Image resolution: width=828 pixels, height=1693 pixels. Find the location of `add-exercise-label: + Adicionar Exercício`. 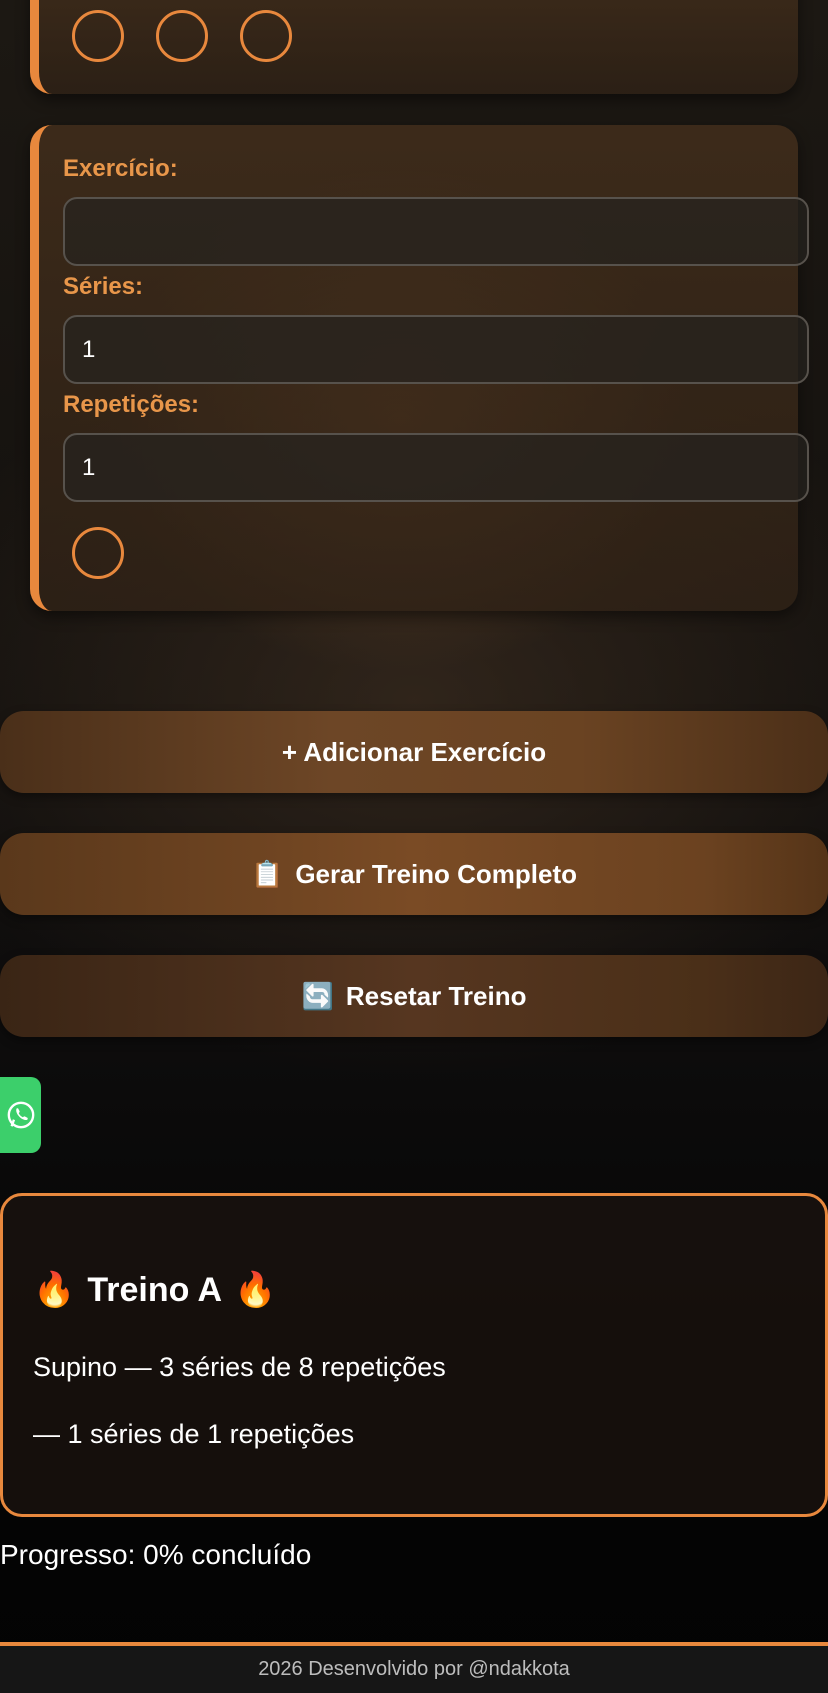

add-exercise-label: + Adicionar Exercício is located at coordinates (414, 751).